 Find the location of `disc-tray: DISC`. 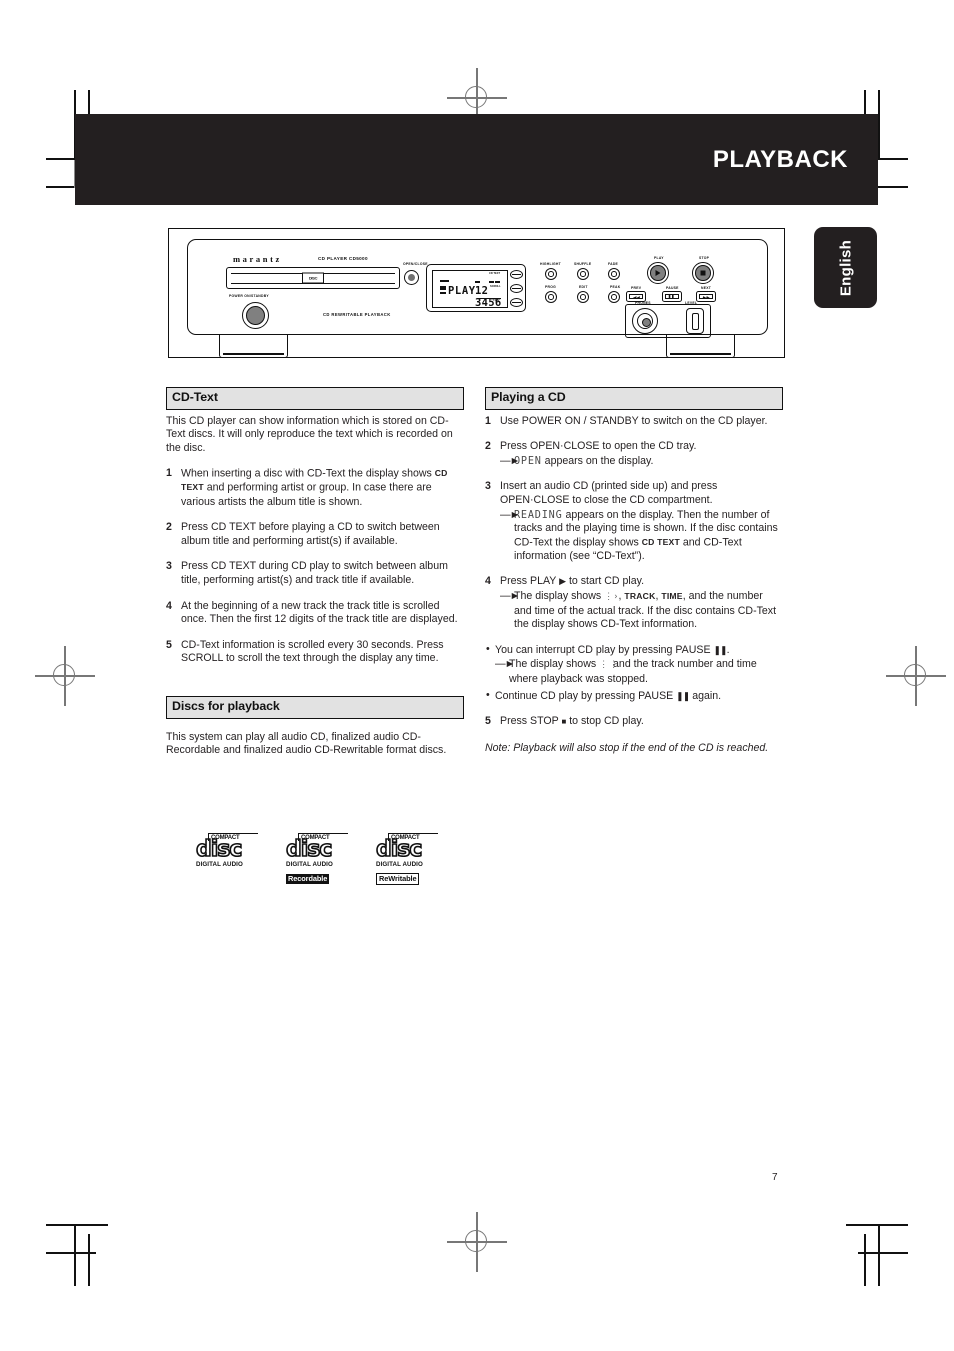

disc-tray: DISC is located at coordinates (313, 278).